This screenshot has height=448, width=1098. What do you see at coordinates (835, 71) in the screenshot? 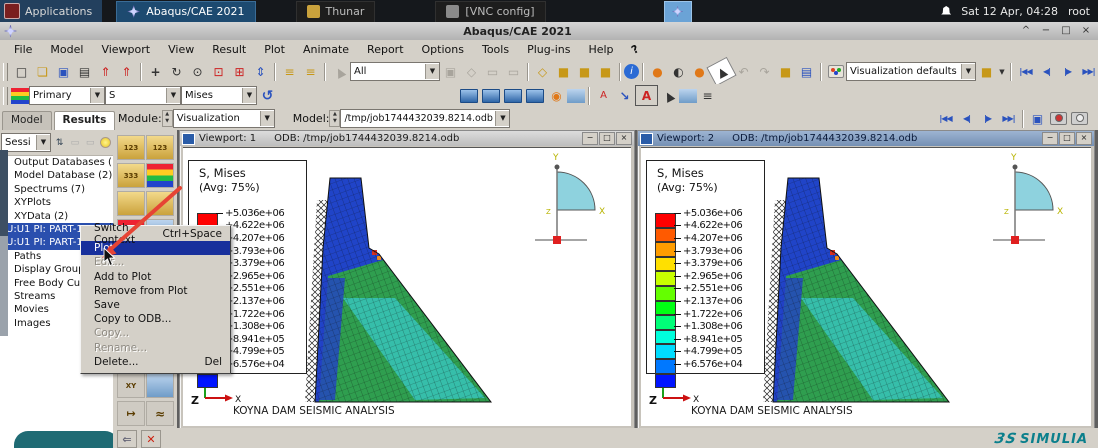
I see `palette-icon` at bounding box center [835, 71].